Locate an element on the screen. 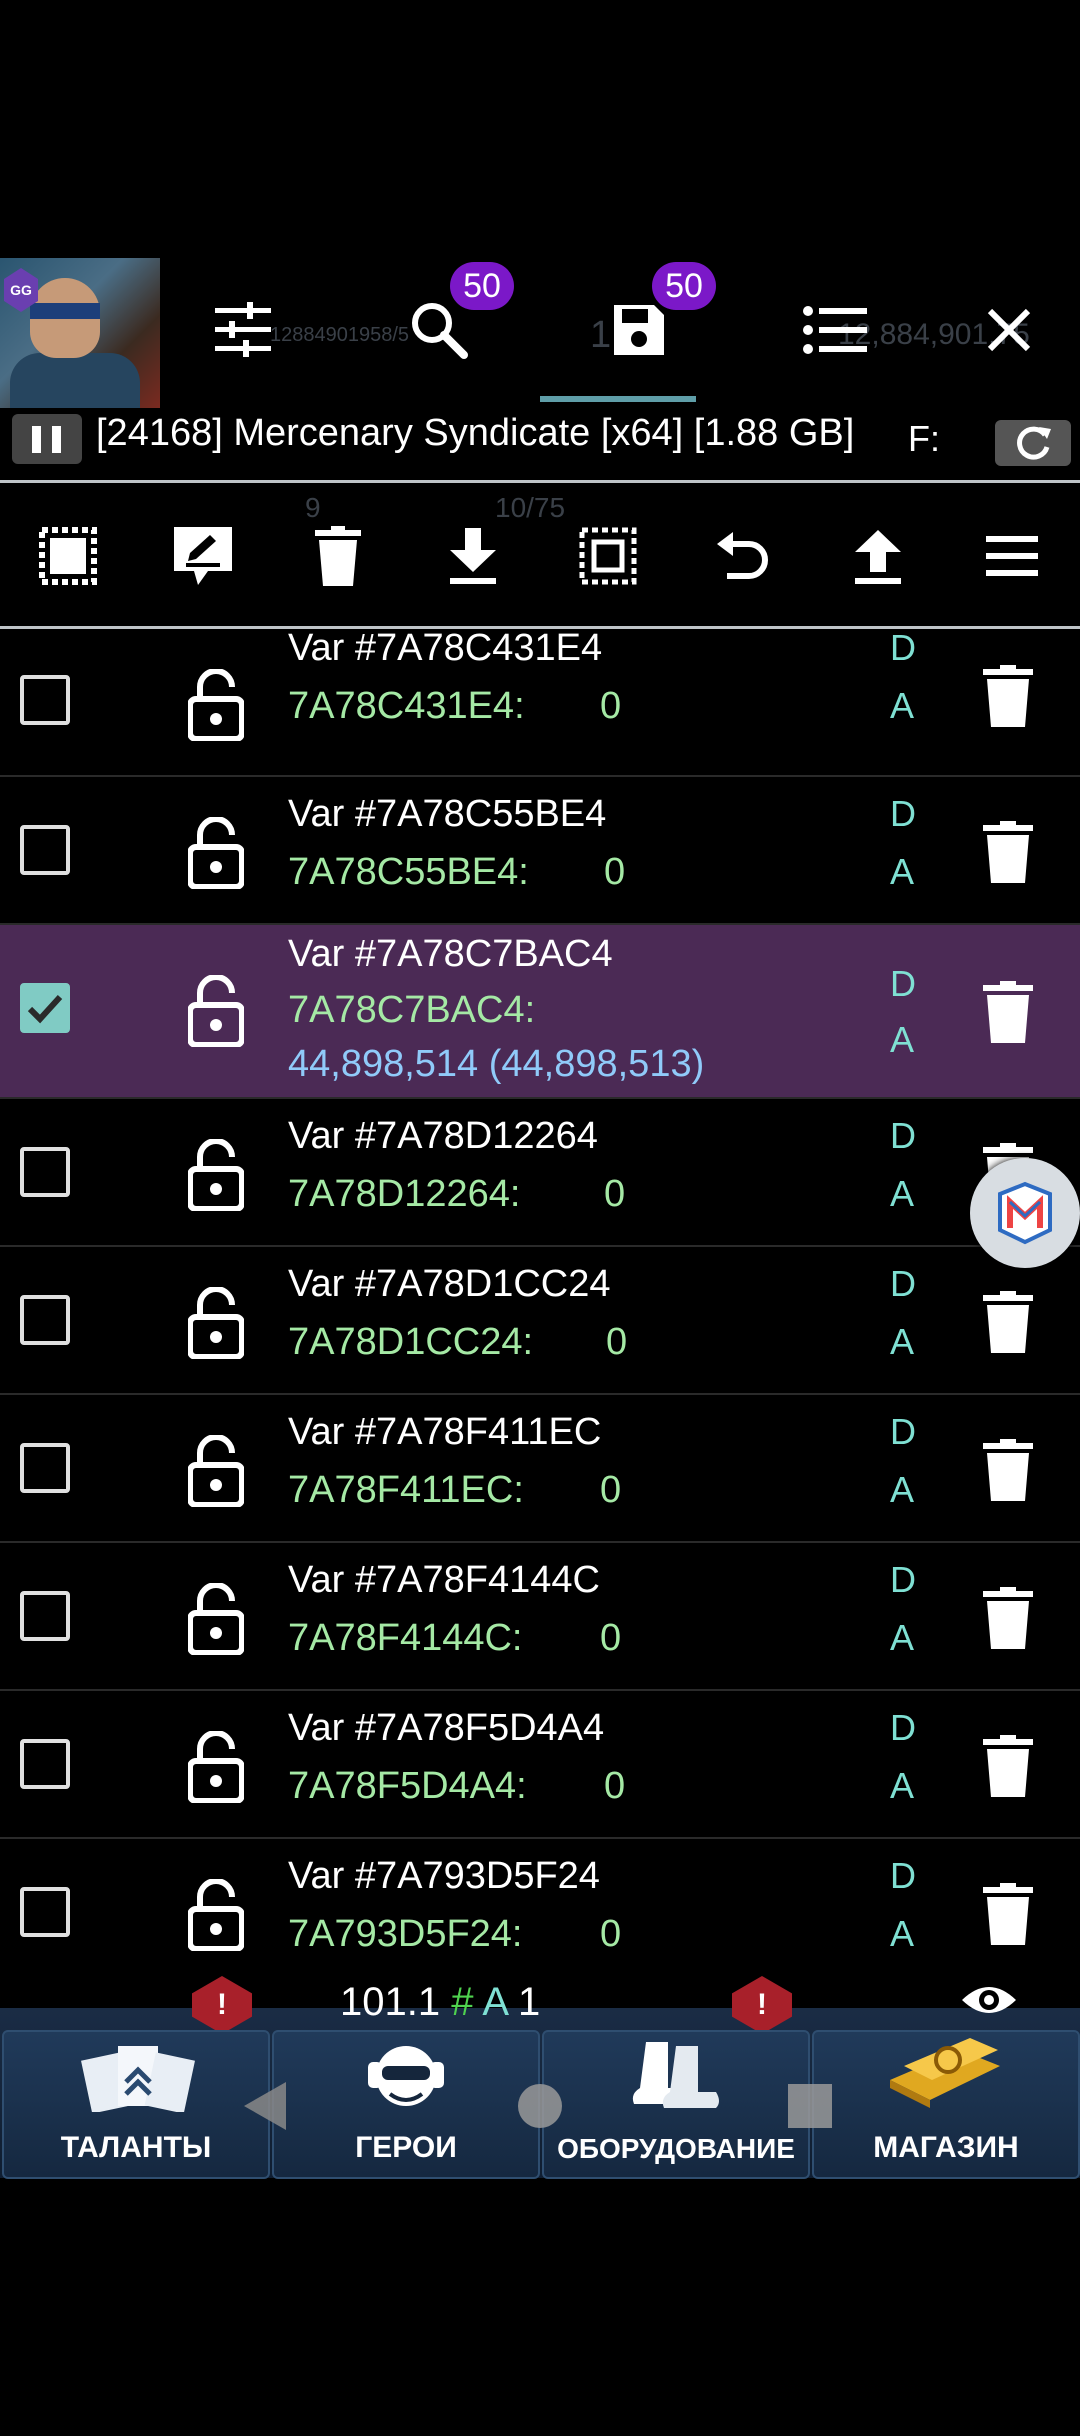 The image size is (1080, 2436). delete-icon is located at coordinates (338, 556).